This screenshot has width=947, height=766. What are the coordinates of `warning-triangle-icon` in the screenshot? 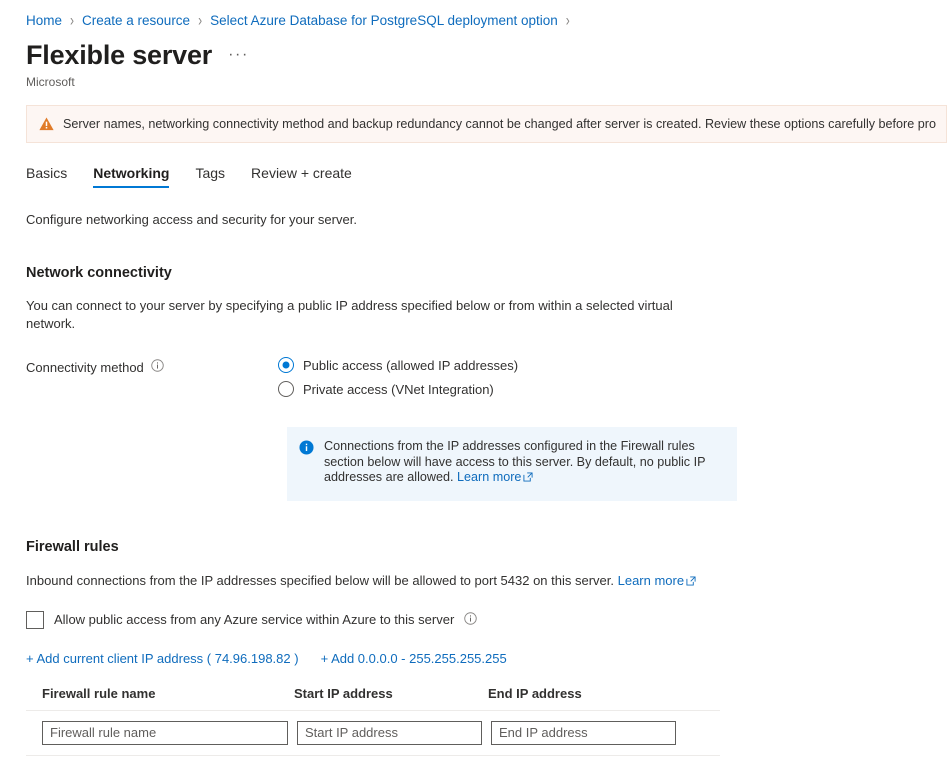 It's located at (46, 125).